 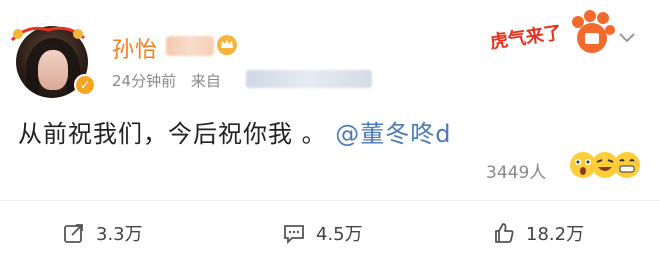 I want to click on avatar-face, so click(x=53, y=70).